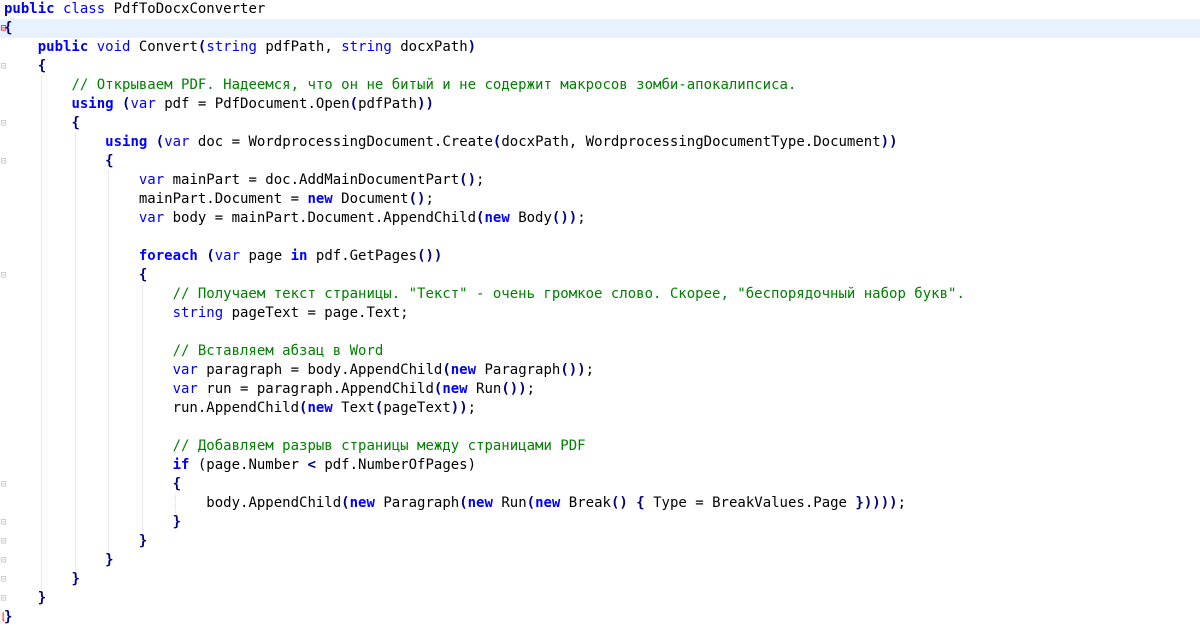 Image resolution: width=1200 pixels, height=638 pixels. I want to click on code-keyword: foreach, so click(168, 256).